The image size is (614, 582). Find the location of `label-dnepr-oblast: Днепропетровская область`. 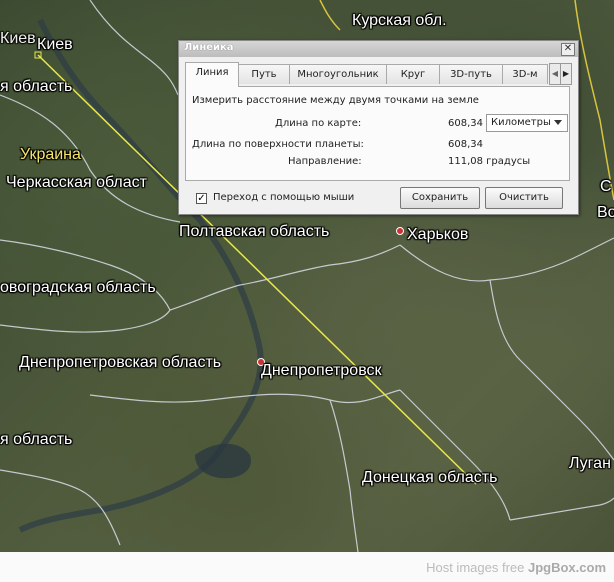

label-dnepr-oblast: Днепропетровская область is located at coordinates (120, 362).